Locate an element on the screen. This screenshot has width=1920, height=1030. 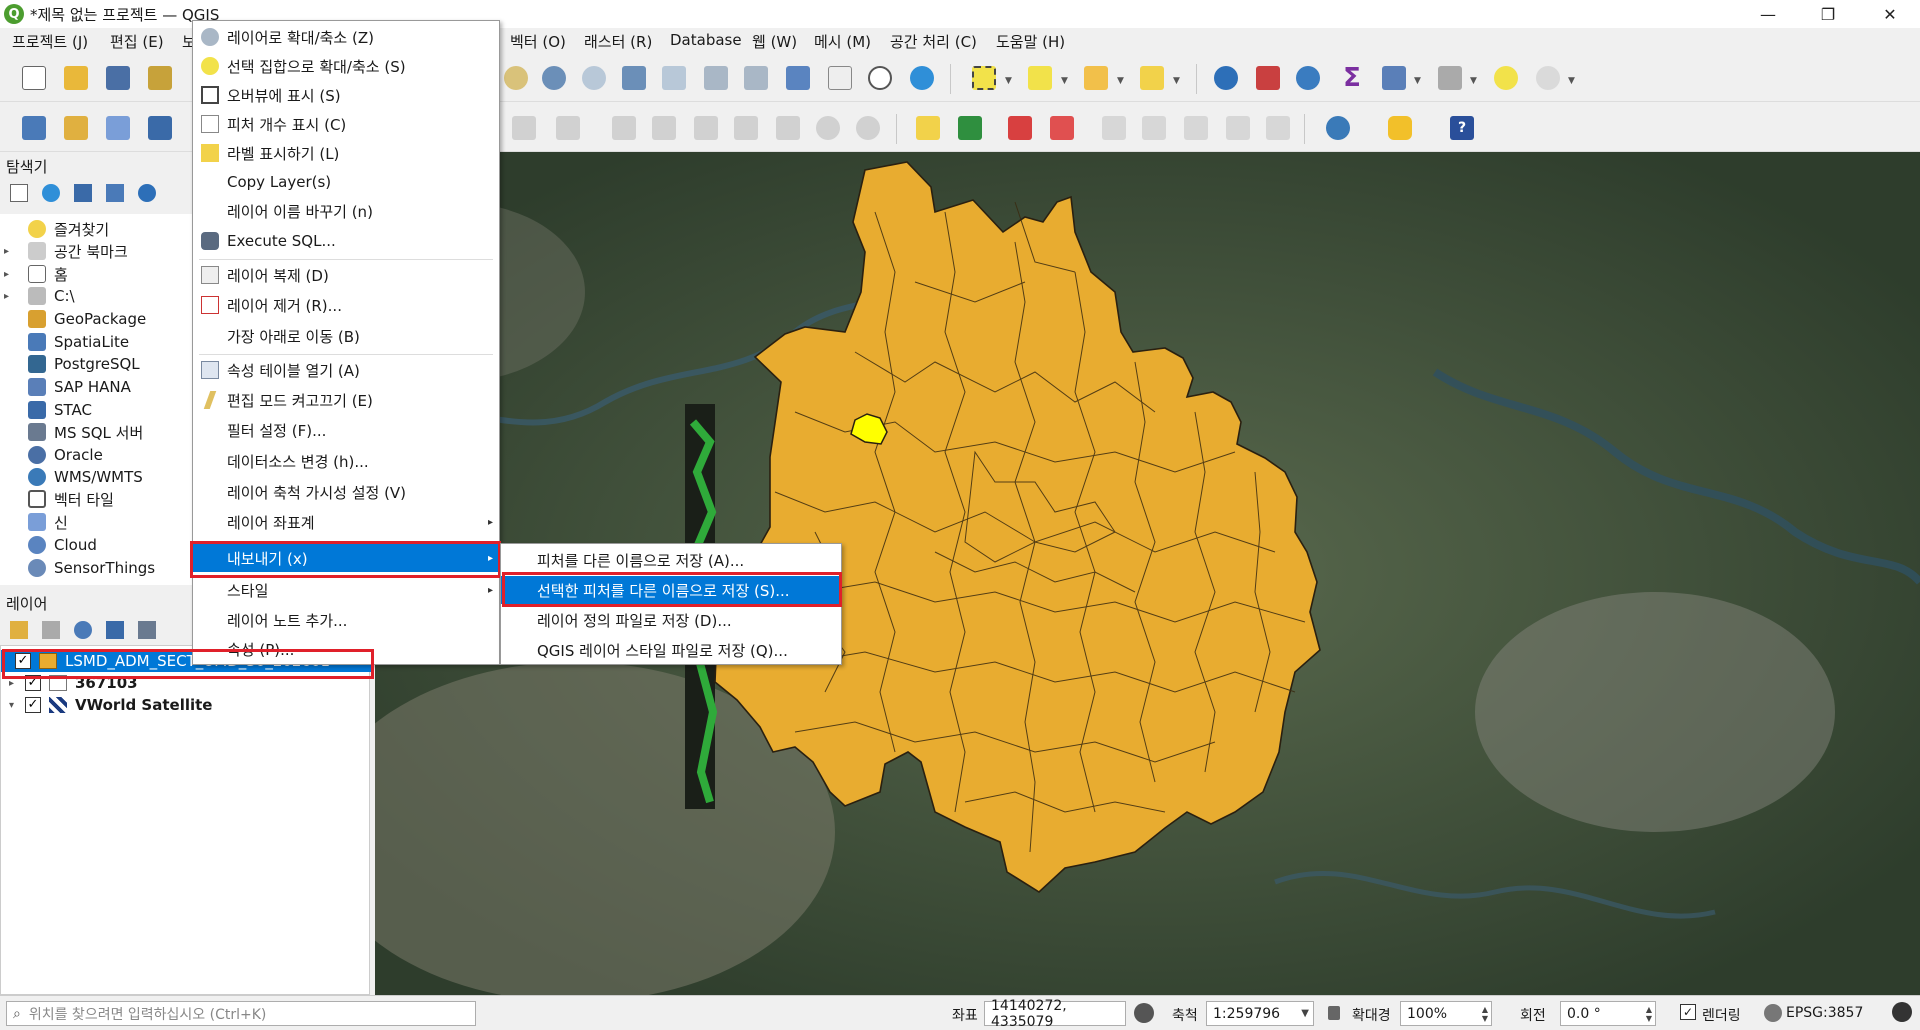
select-by-value-icon is located at coordinates (1040, 78).